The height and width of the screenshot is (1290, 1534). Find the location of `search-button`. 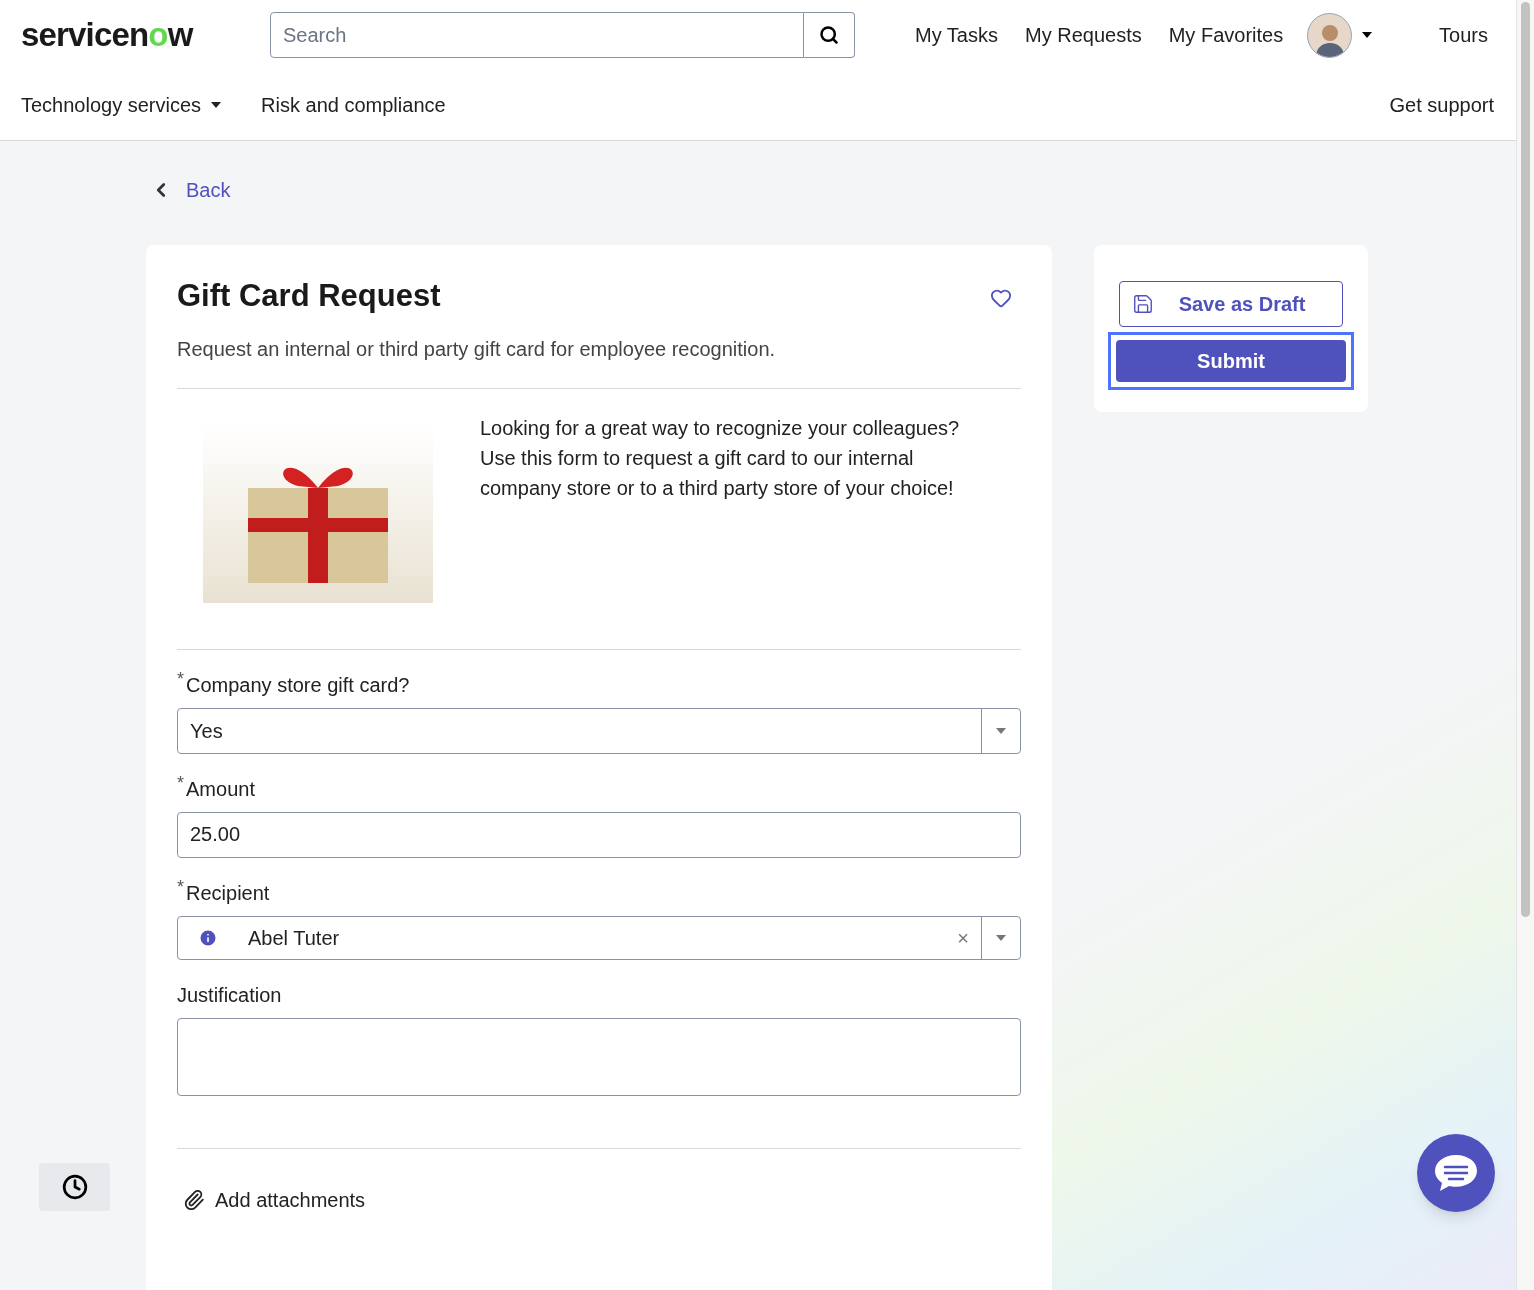

search-button is located at coordinates (829, 35).